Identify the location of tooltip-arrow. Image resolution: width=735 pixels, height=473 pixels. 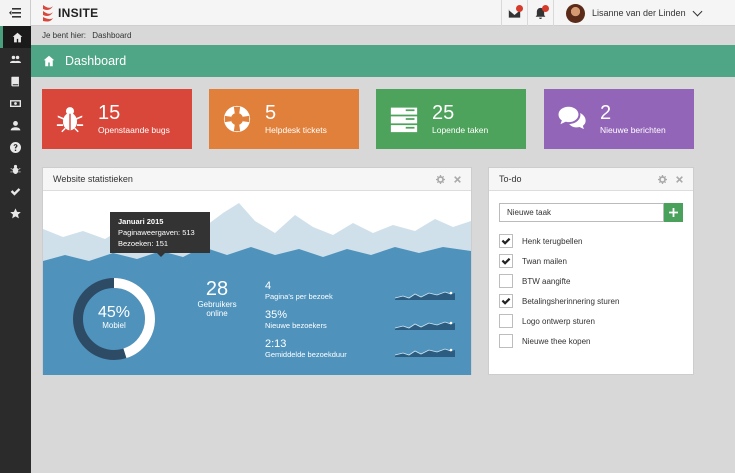
(161, 255).